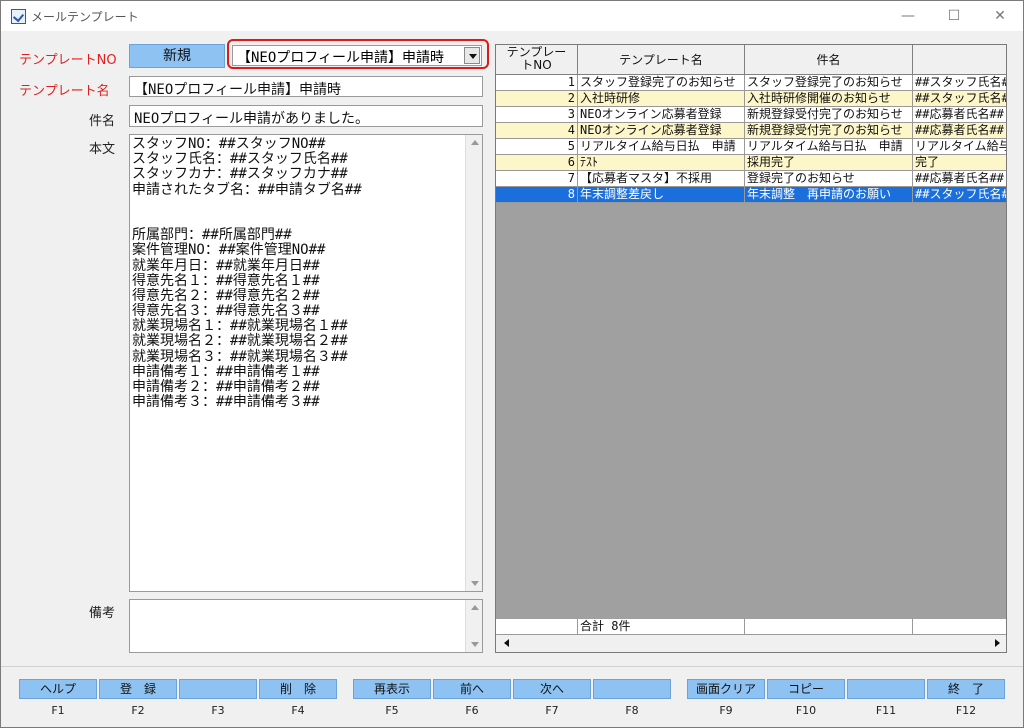 The width and height of the screenshot is (1024, 728). Describe the element at coordinates (218, 689) in the screenshot. I see `fkey-f3-button` at that location.